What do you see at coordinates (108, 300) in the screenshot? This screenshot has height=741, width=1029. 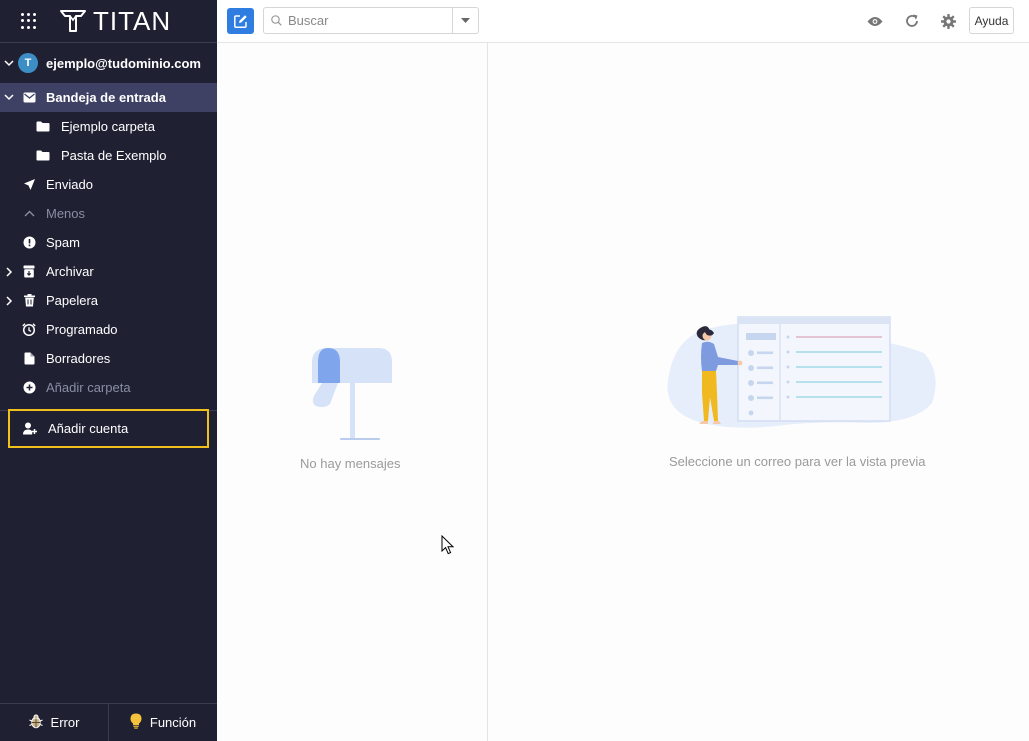 I see `sidebar-item-trash: Papelera` at bounding box center [108, 300].